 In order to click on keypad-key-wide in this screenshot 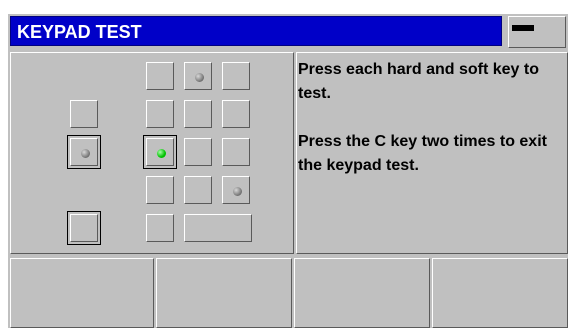, I will do `click(218, 228)`.